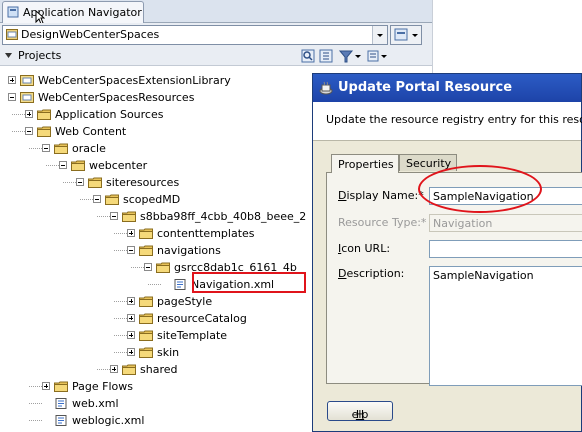 This screenshot has height=432, width=582. I want to click on tree-item-label: skin, so click(168, 352).